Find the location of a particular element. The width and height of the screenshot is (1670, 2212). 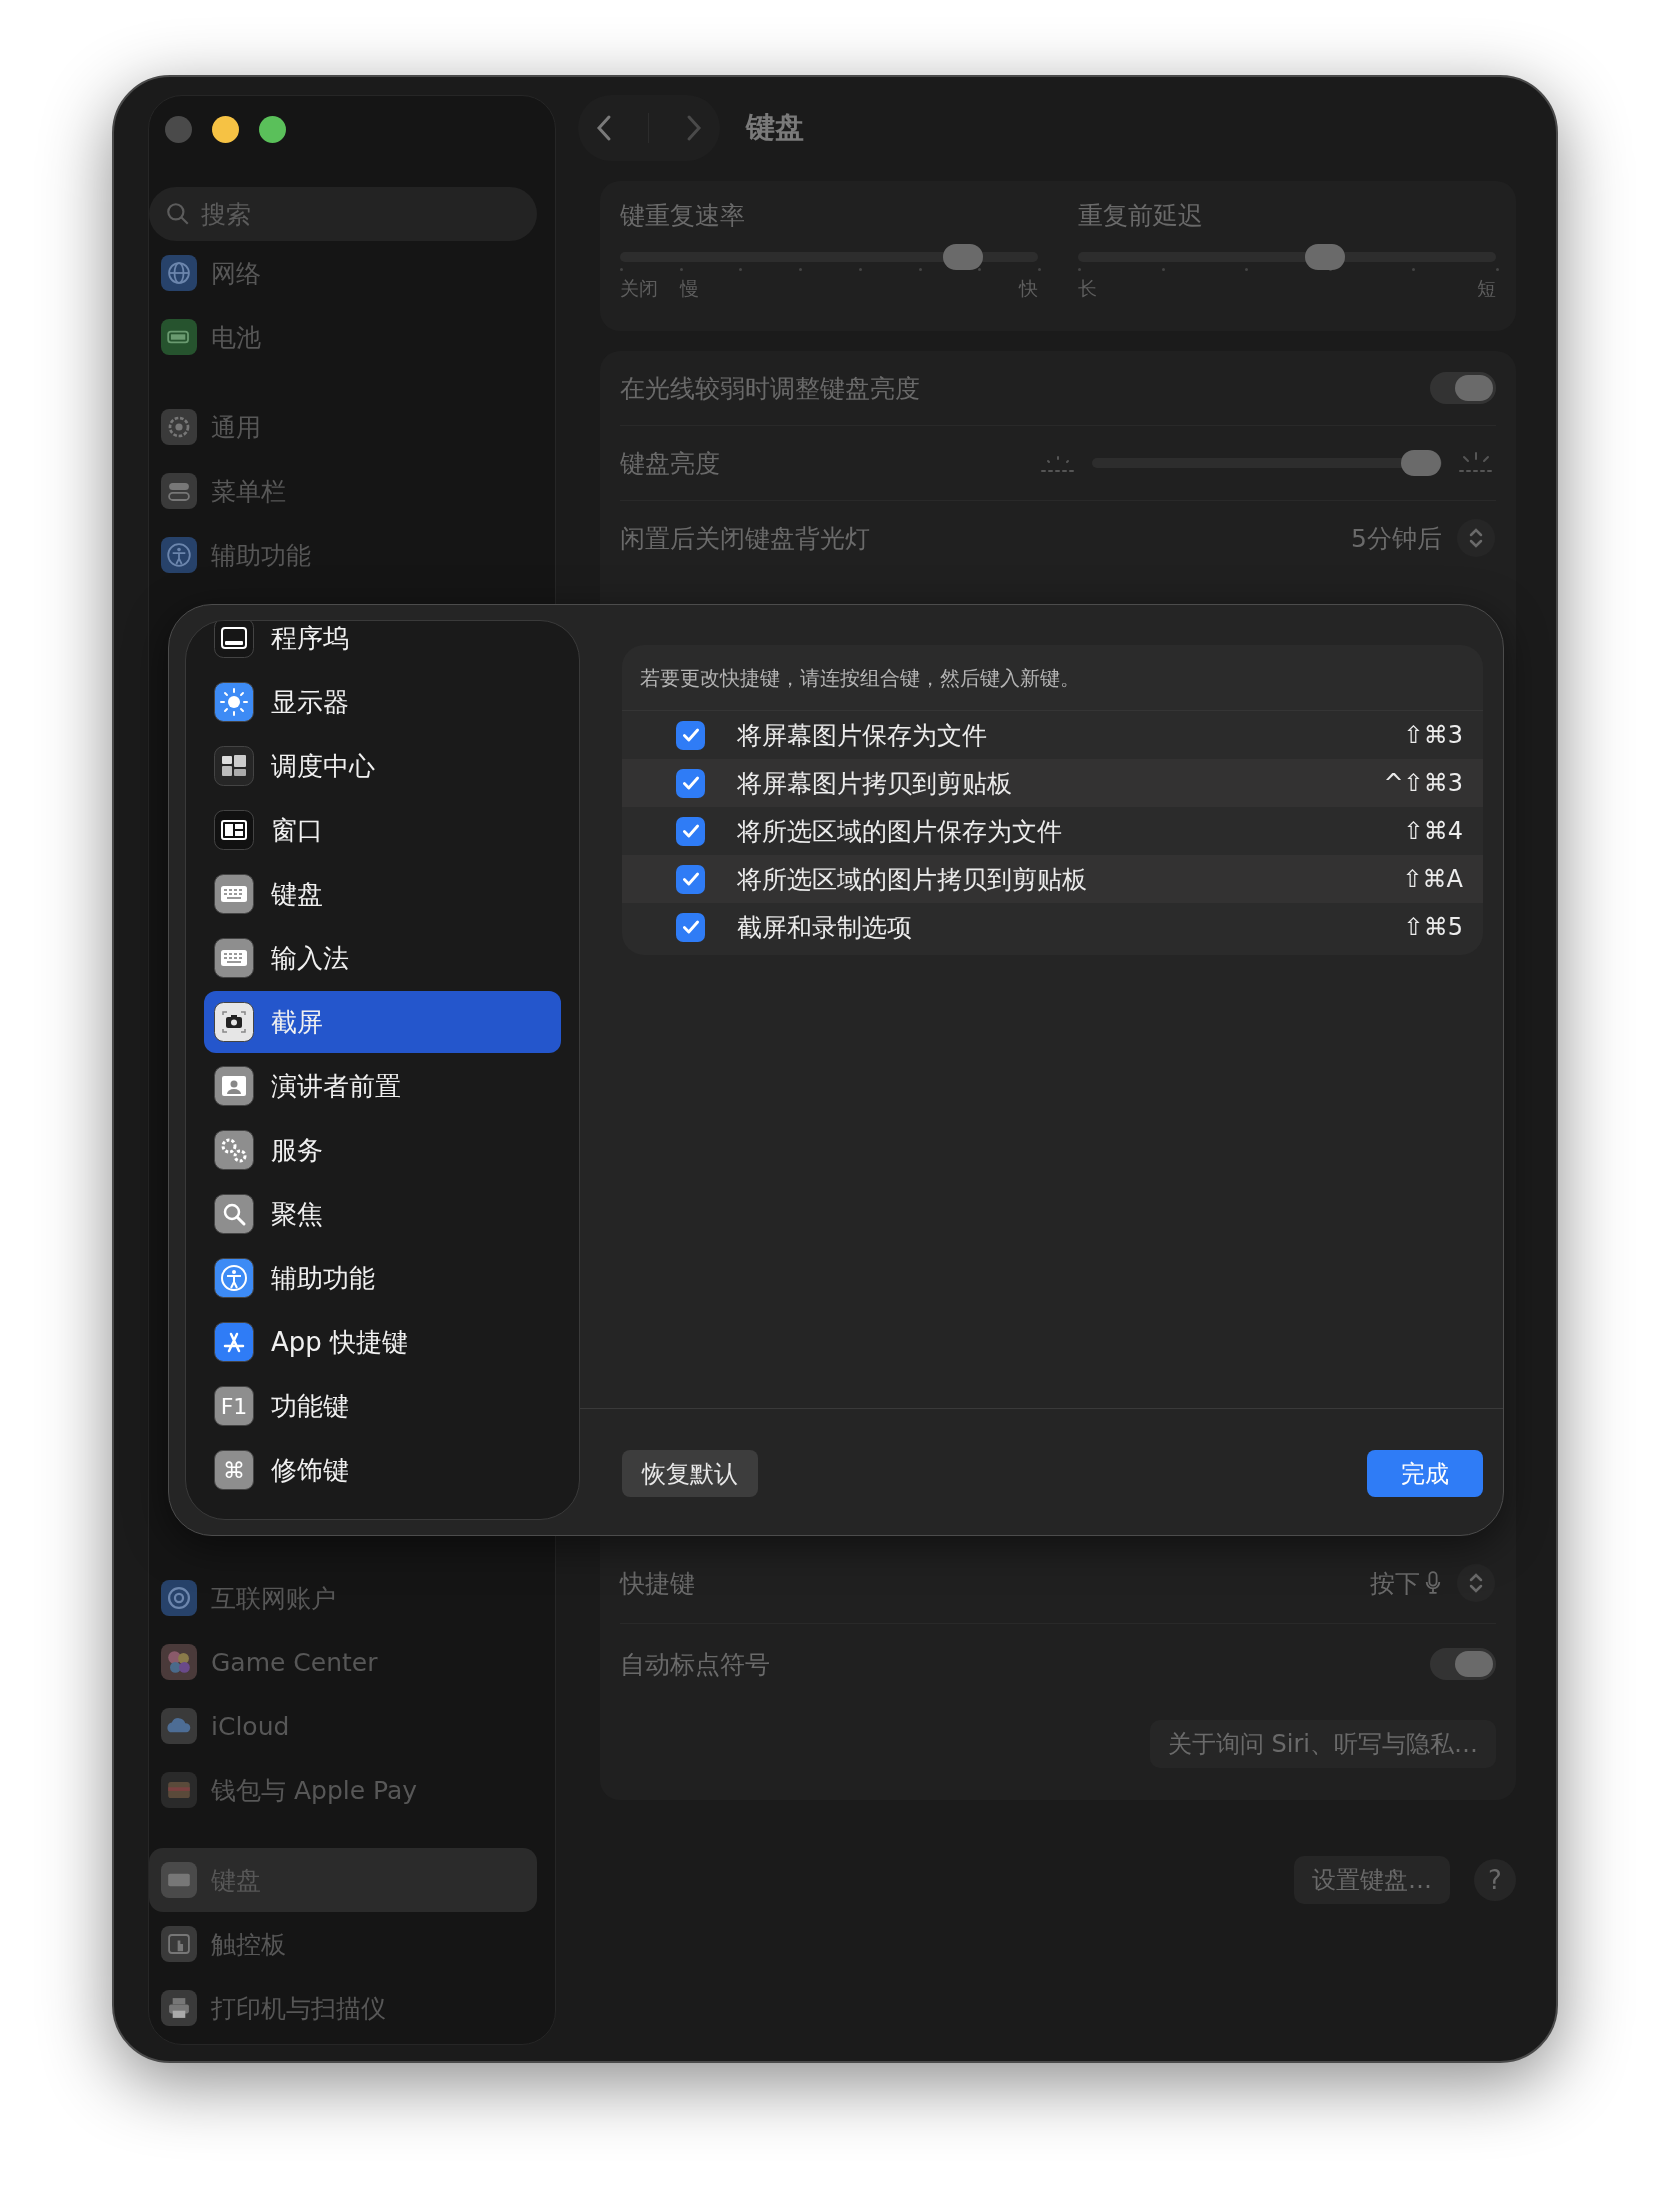

key-combination: ^⇧⌘3 is located at coordinates (1423, 783).